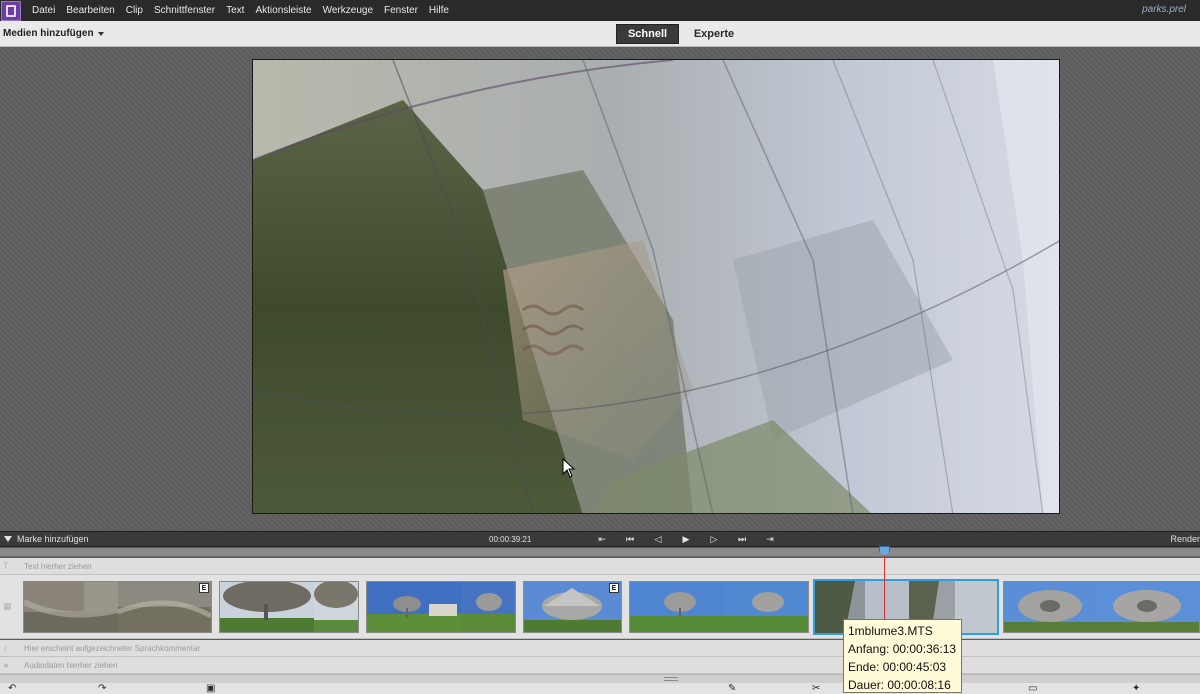 Image resolution: width=1200 pixels, height=694 pixels. Describe the element at coordinates (134, 10) in the screenshot. I see `menu-clip: Clip` at that location.